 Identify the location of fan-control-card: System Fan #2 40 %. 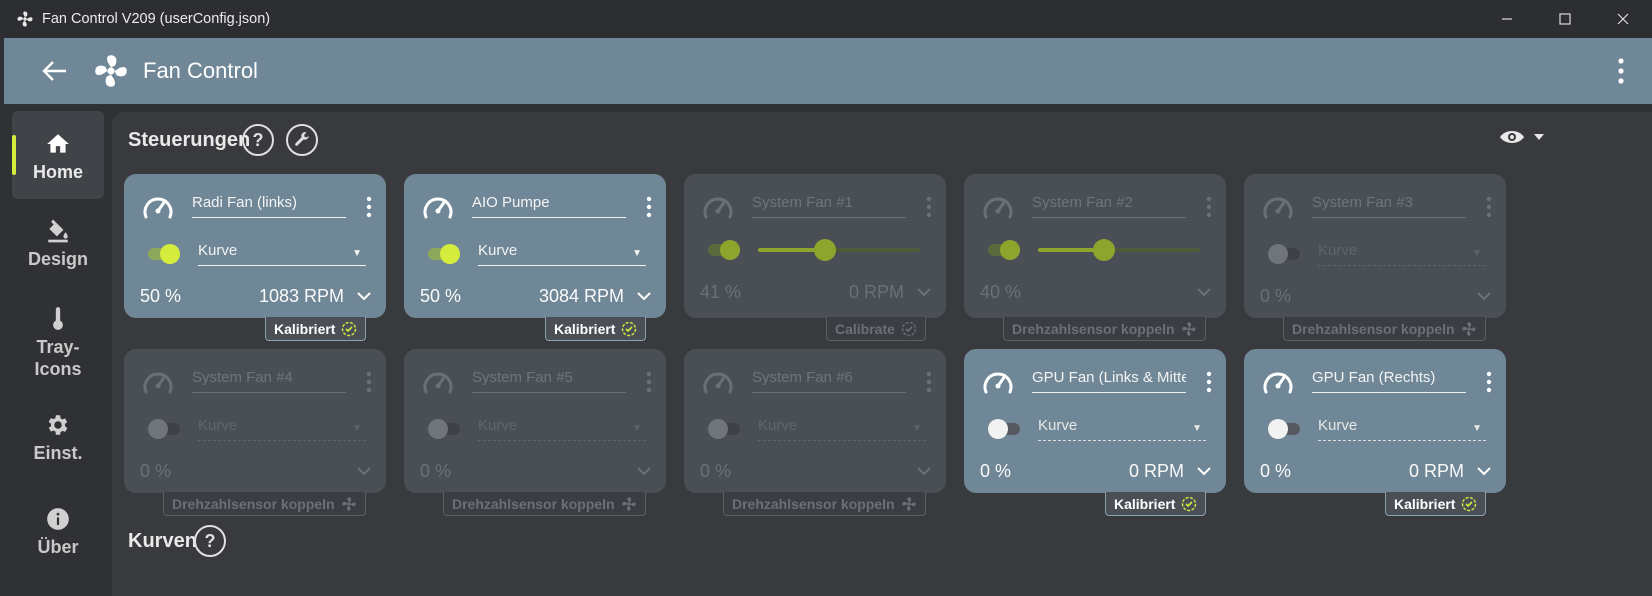
(1095, 246).